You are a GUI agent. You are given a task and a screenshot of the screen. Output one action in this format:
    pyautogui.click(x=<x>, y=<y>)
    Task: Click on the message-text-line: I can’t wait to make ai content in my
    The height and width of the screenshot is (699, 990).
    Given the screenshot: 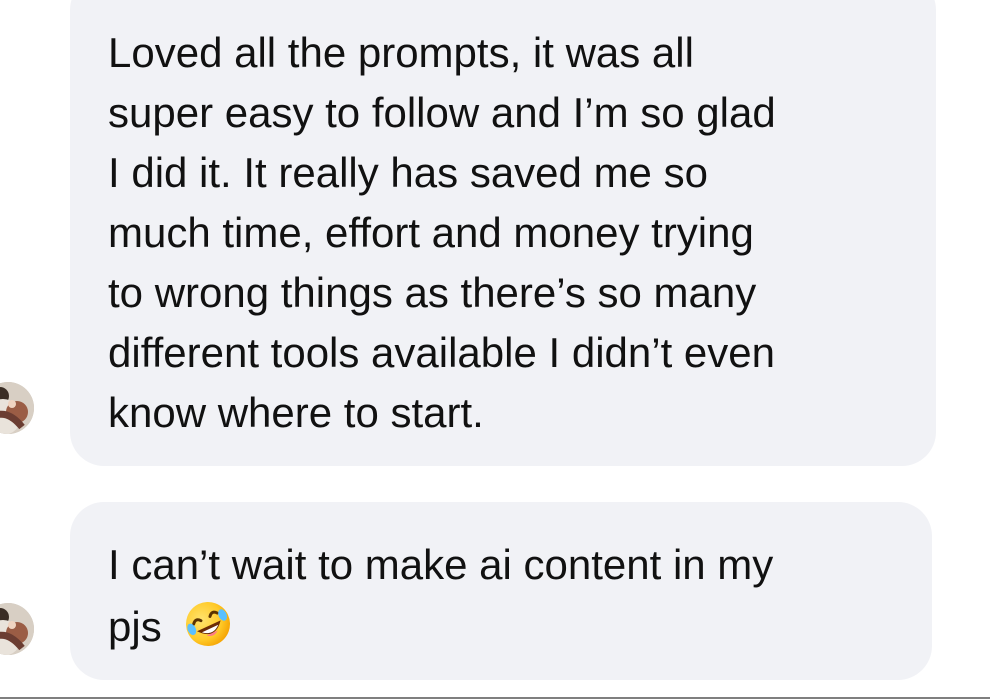 What is the action you would take?
    pyautogui.click(x=441, y=564)
    